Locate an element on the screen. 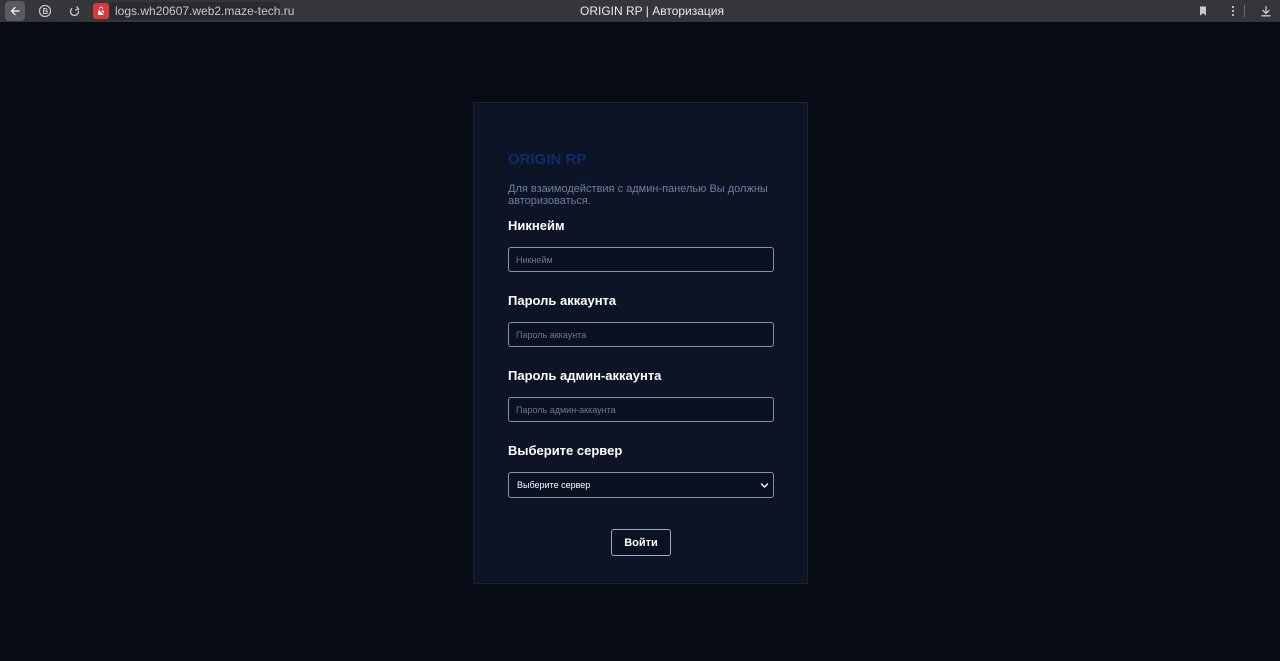 The width and height of the screenshot is (1280, 661). menu-button is located at coordinates (1233, 11).